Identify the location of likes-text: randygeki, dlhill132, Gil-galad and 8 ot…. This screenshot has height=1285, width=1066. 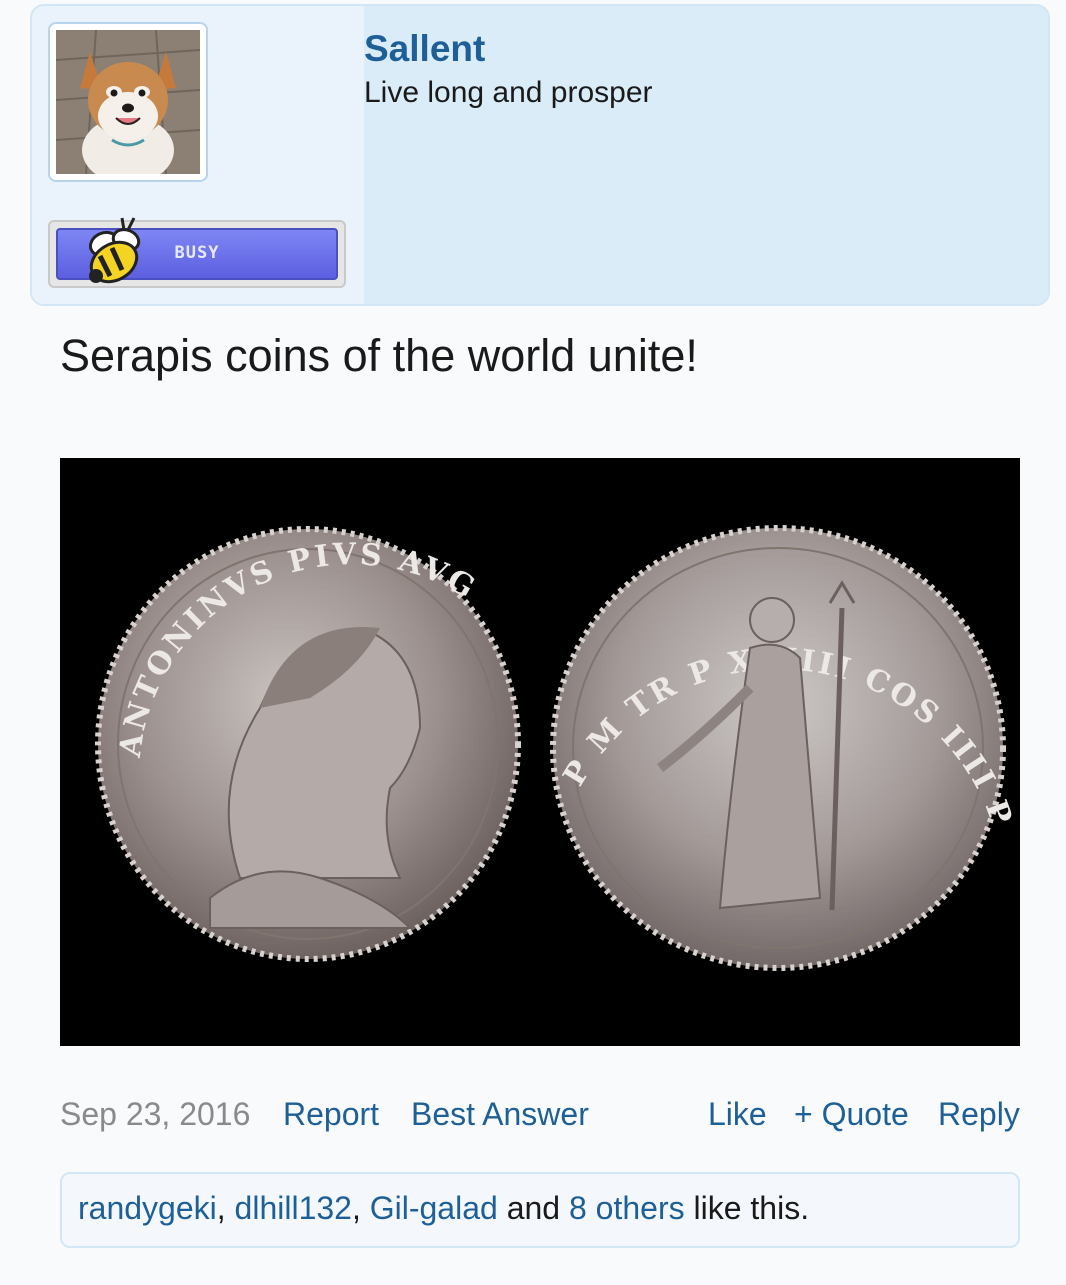
(444, 1208).